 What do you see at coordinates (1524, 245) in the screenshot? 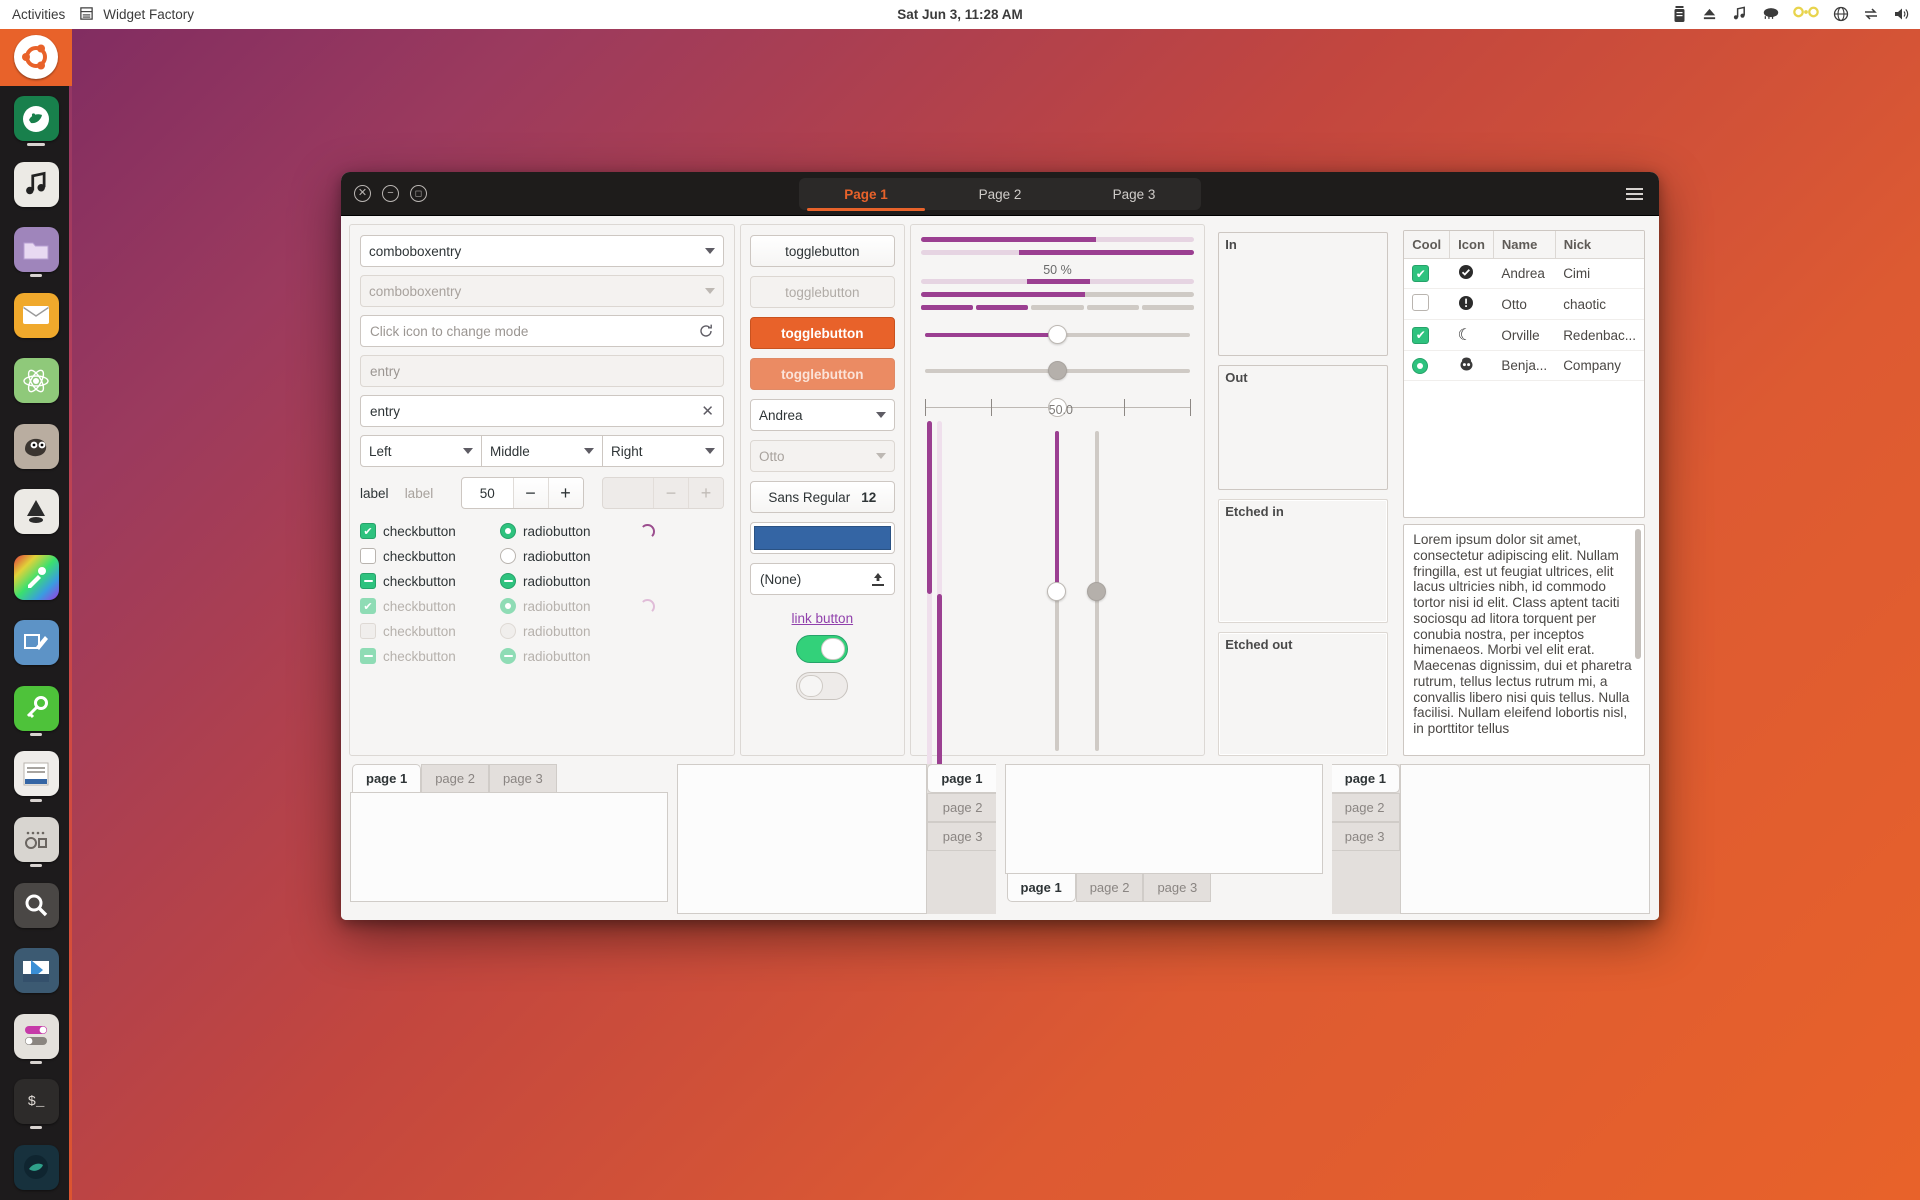
I see `column-header-name: Name` at bounding box center [1524, 245].